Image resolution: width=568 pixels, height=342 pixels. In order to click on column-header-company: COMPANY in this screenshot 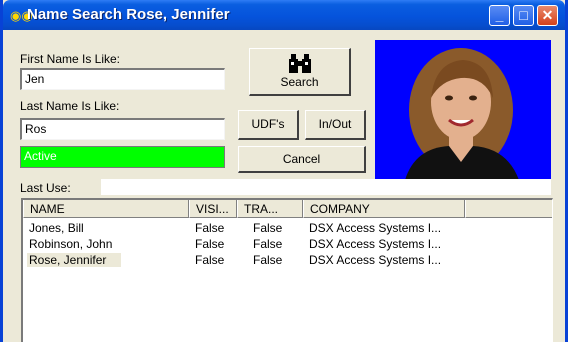, I will do `click(384, 209)`.